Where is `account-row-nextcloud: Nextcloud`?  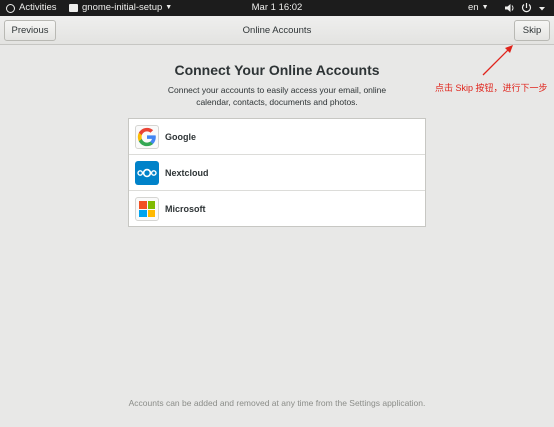 account-row-nextcloud: Nextcloud is located at coordinates (277, 173).